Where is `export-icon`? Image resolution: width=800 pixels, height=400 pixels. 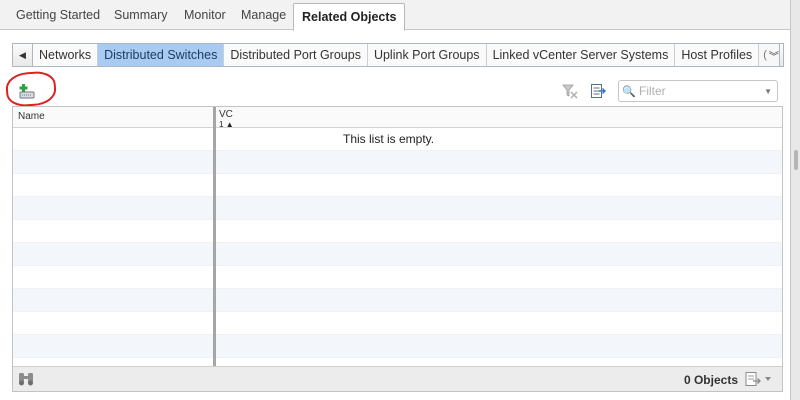
export-icon is located at coordinates (598, 91).